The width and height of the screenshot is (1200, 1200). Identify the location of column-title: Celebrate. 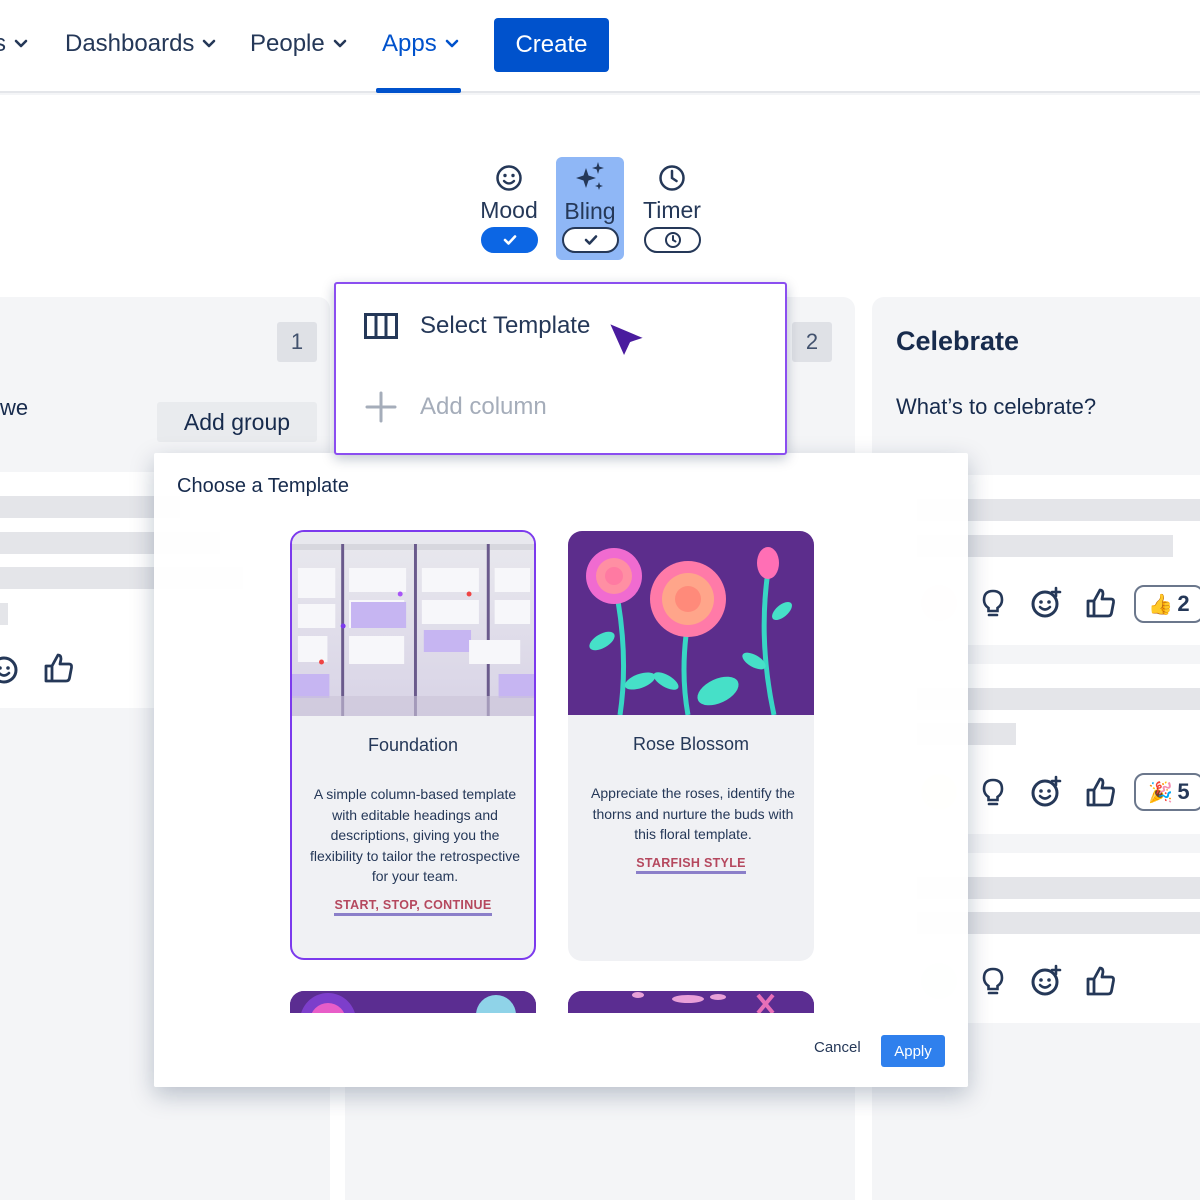
(958, 341).